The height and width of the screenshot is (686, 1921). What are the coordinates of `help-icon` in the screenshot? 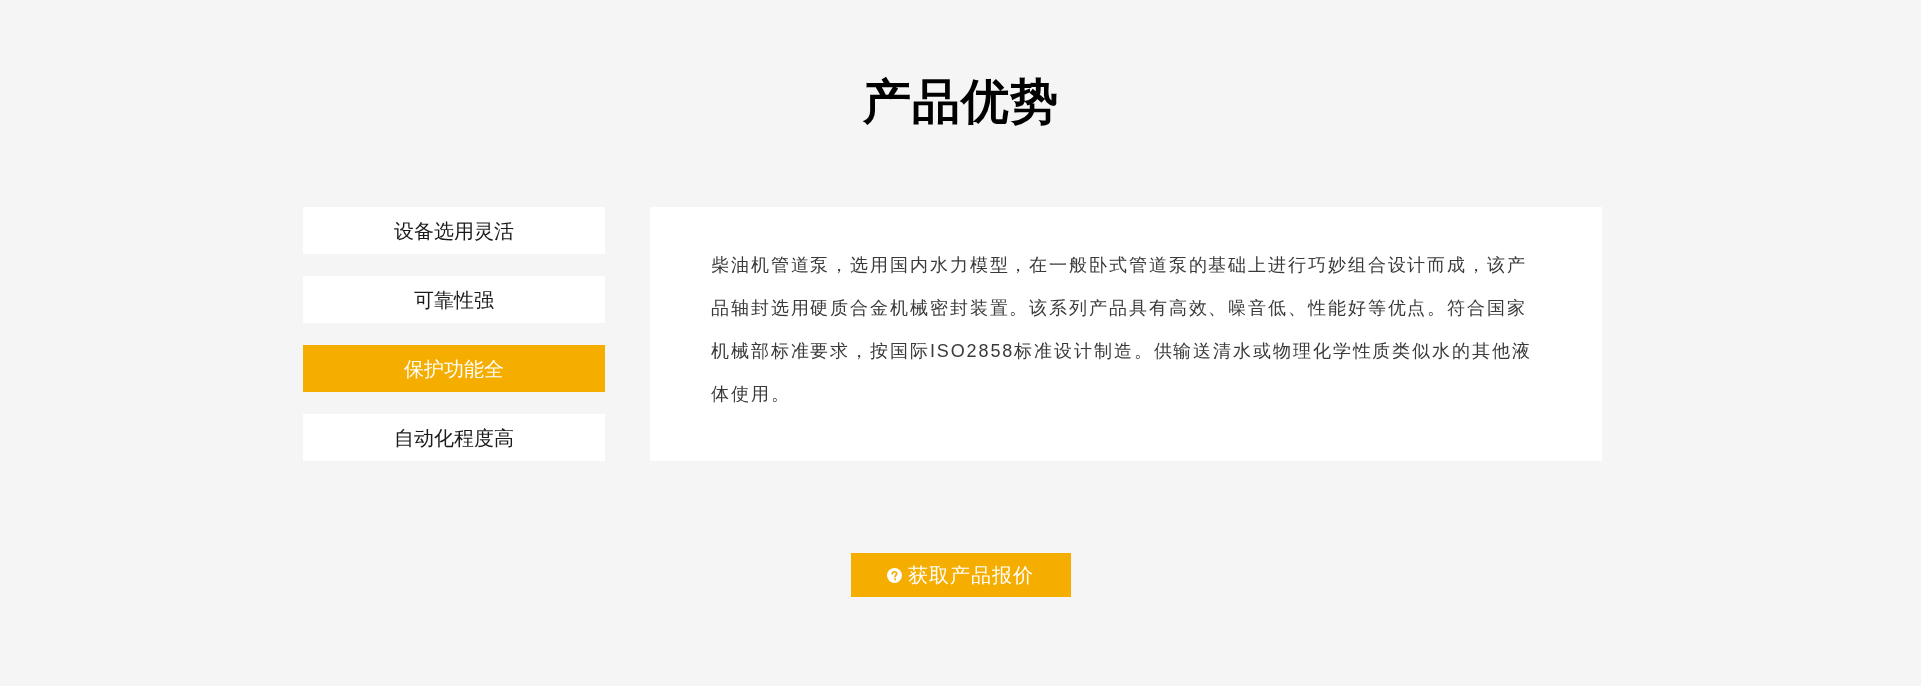 It's located at (894, 575).